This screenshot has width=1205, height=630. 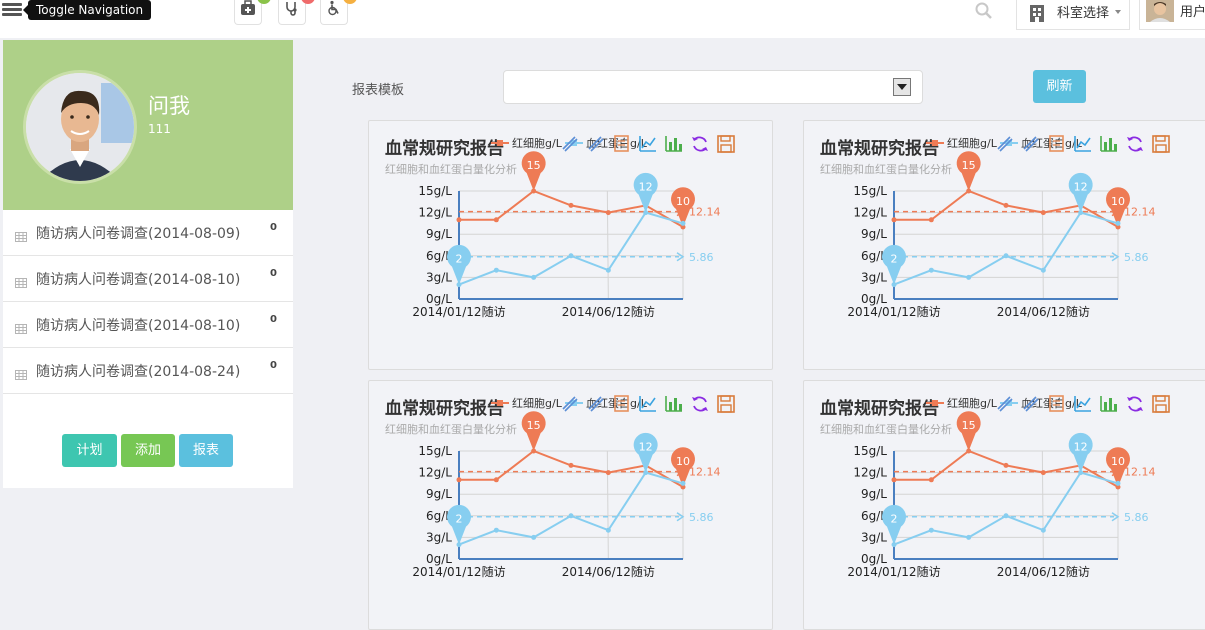 I want to click on legend-marker, so click(x=935, y=143).